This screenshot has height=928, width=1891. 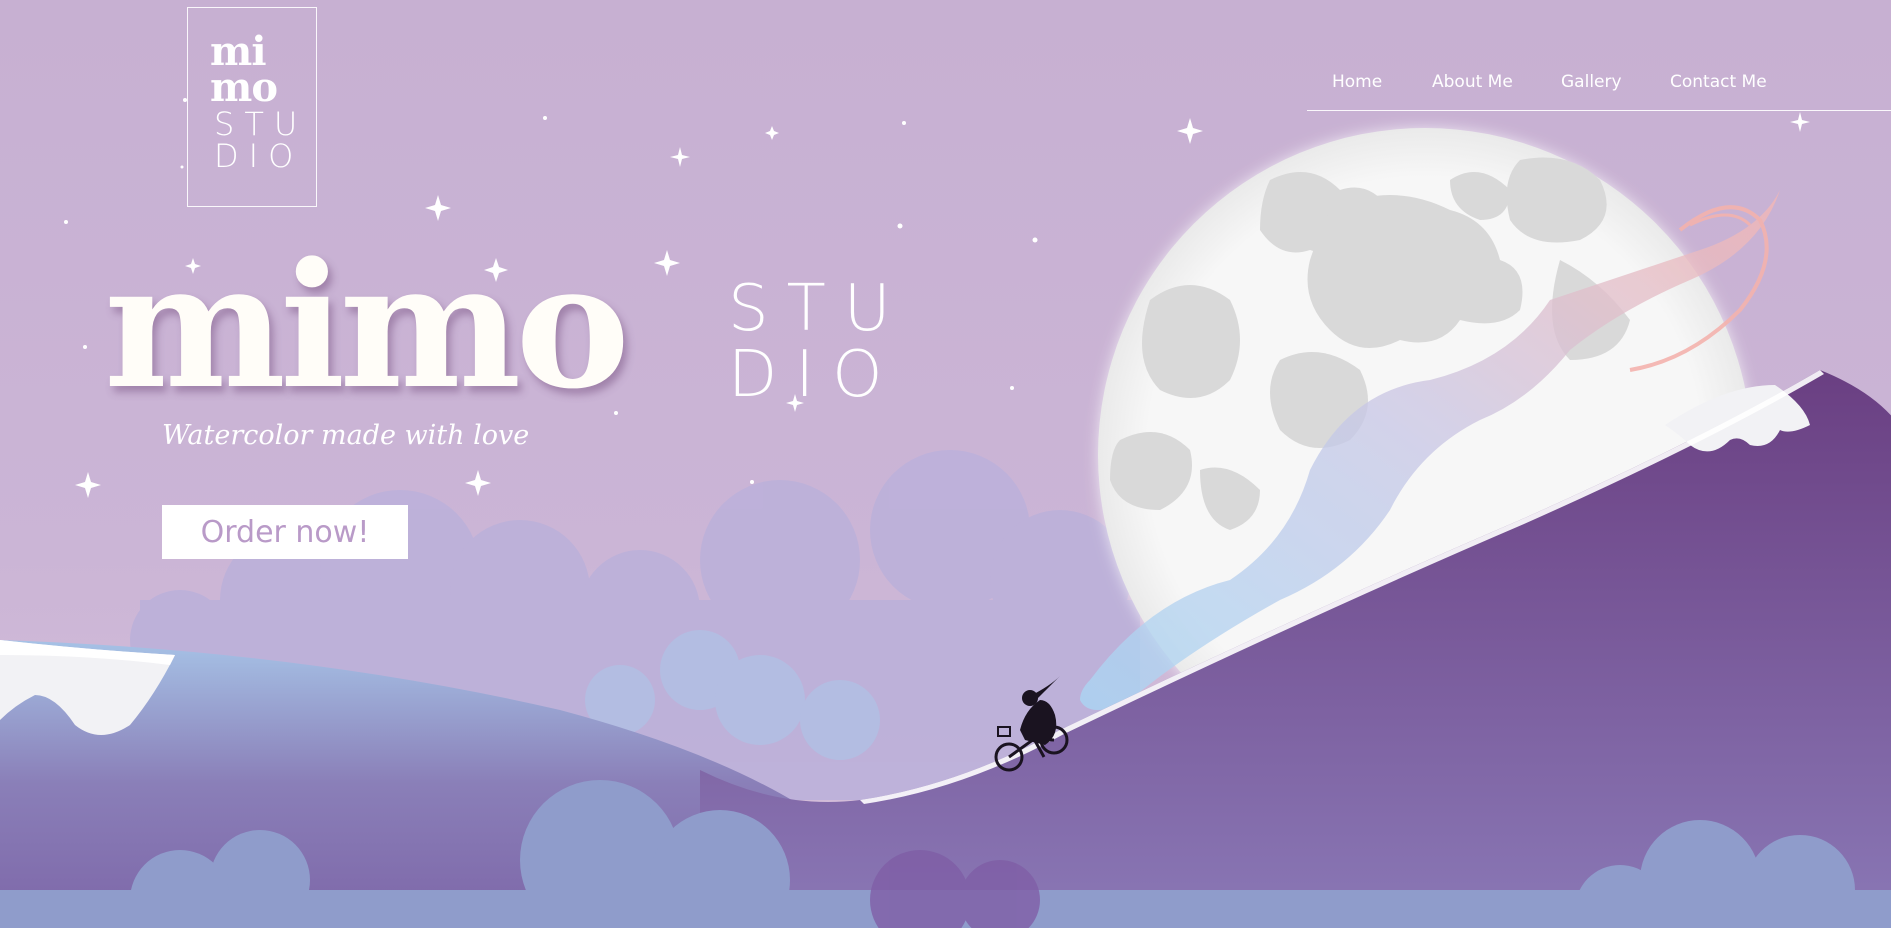 I want to click on hero-studio-wordmark: STU DIO, so click(x=818, y=342).